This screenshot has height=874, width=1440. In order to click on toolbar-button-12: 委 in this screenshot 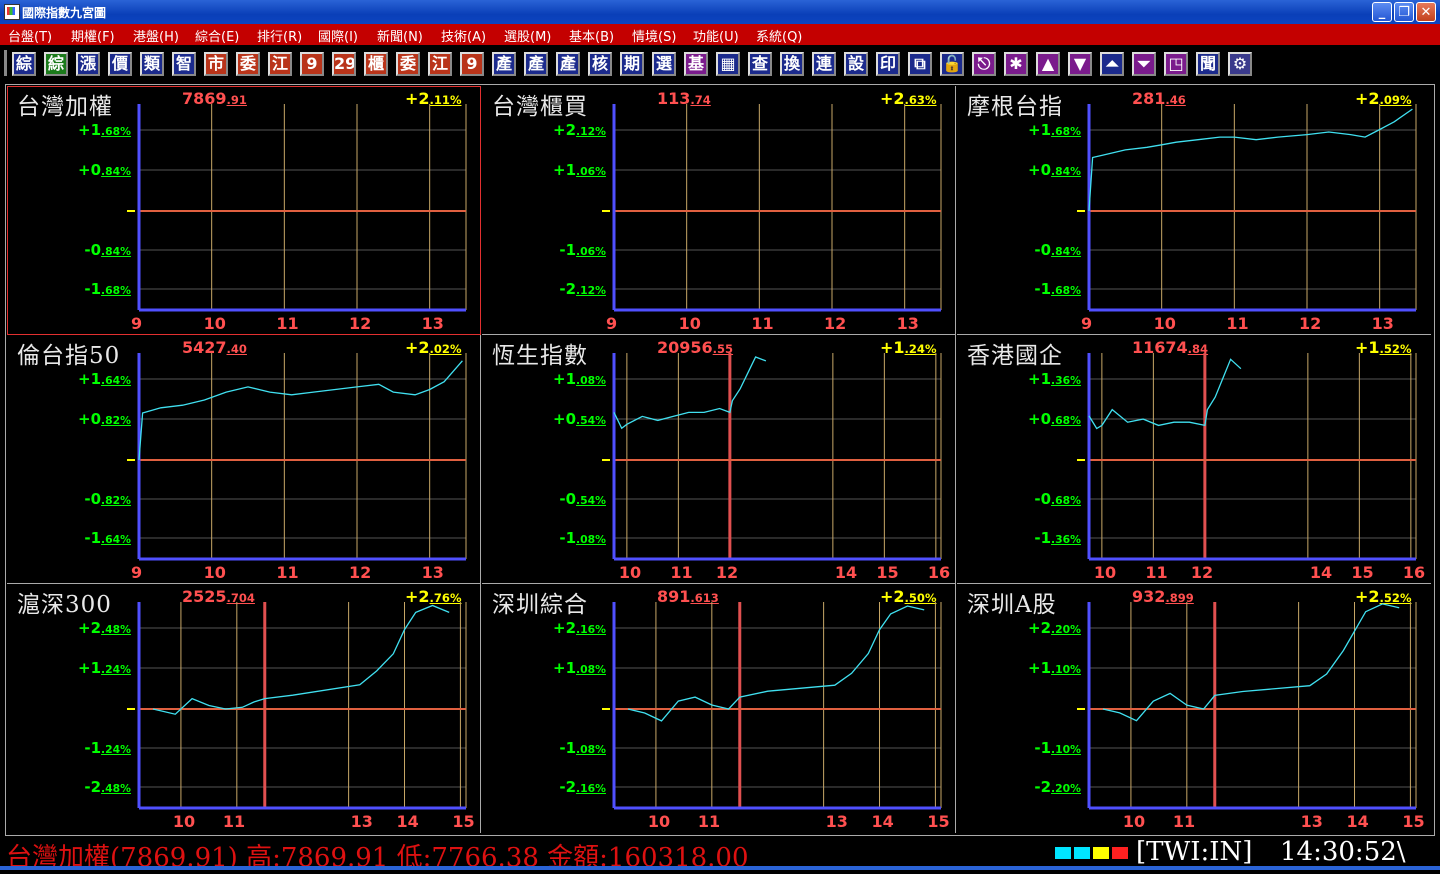, I will do `click(408, 64)`.